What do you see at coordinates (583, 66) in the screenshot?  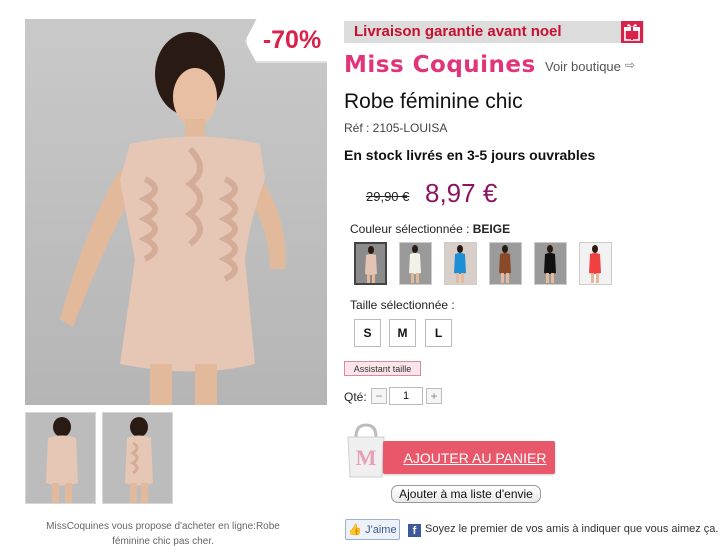 I see `voir-boutique-link: Voir boutique` at bounding box center [583, 66].